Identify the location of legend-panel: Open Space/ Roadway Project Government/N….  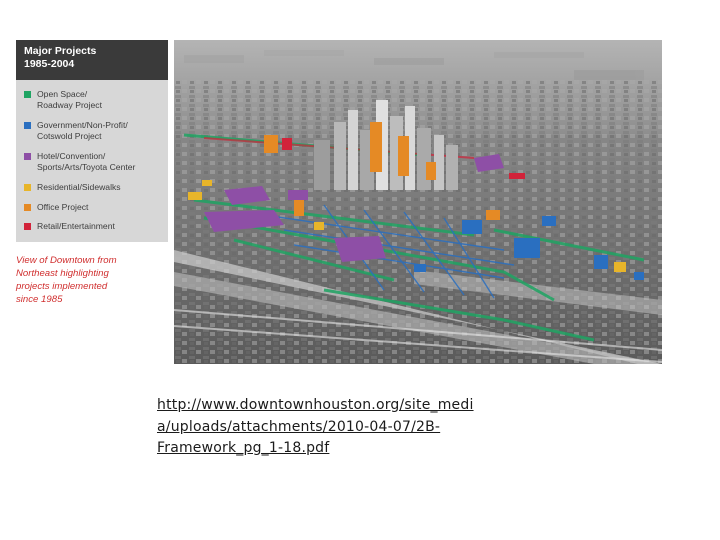
(92, 161).